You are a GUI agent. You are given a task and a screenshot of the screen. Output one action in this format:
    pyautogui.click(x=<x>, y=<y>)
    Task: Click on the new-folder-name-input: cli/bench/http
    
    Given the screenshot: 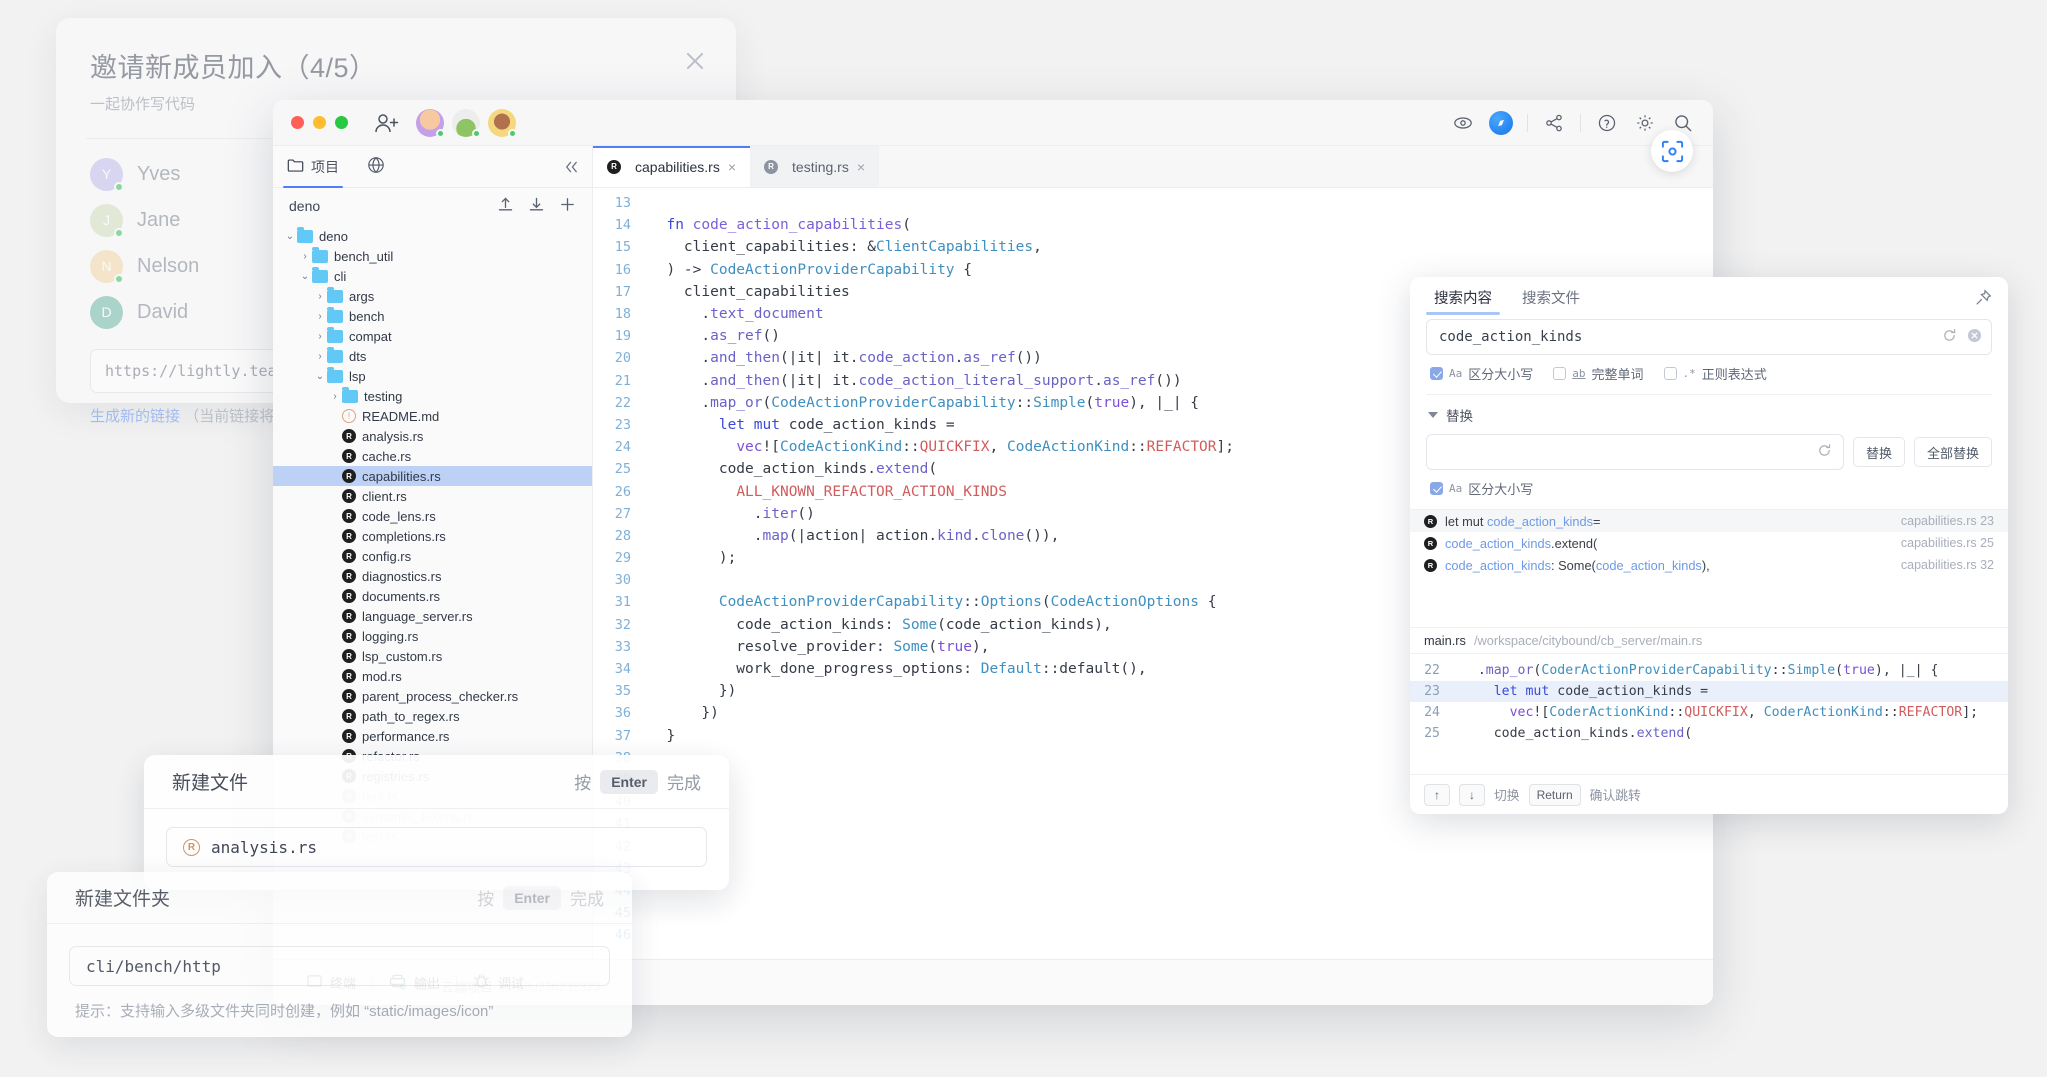 What is the action you would take?
    pyautogui.click(x=339, y=966)
    